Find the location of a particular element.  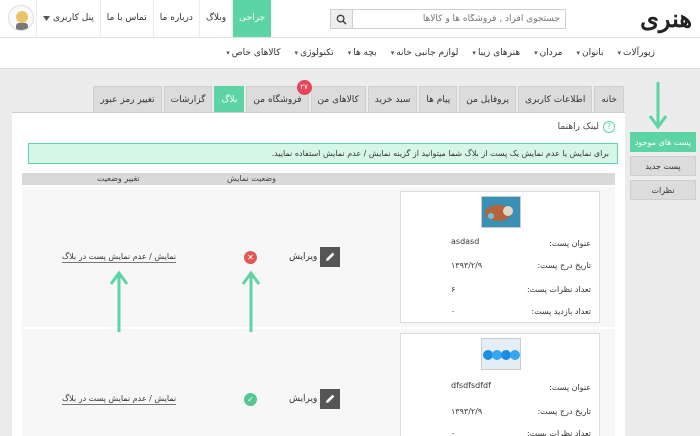

question-icon: ? is located at coordinates (609, 127).